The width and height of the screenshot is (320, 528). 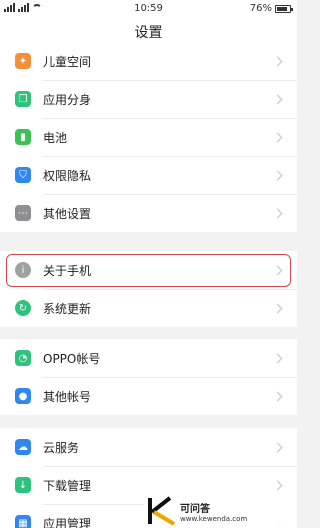 I want to click on item-label: 下载管理, so click(x=67, y=485).